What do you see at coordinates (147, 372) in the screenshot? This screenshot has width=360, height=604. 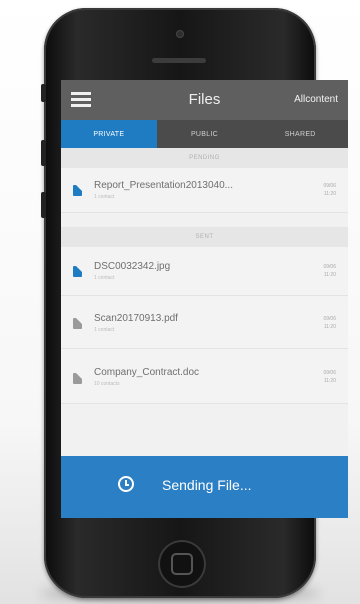 I see `file-name: Company_Contract.doc` at bounding box center [147, 372].